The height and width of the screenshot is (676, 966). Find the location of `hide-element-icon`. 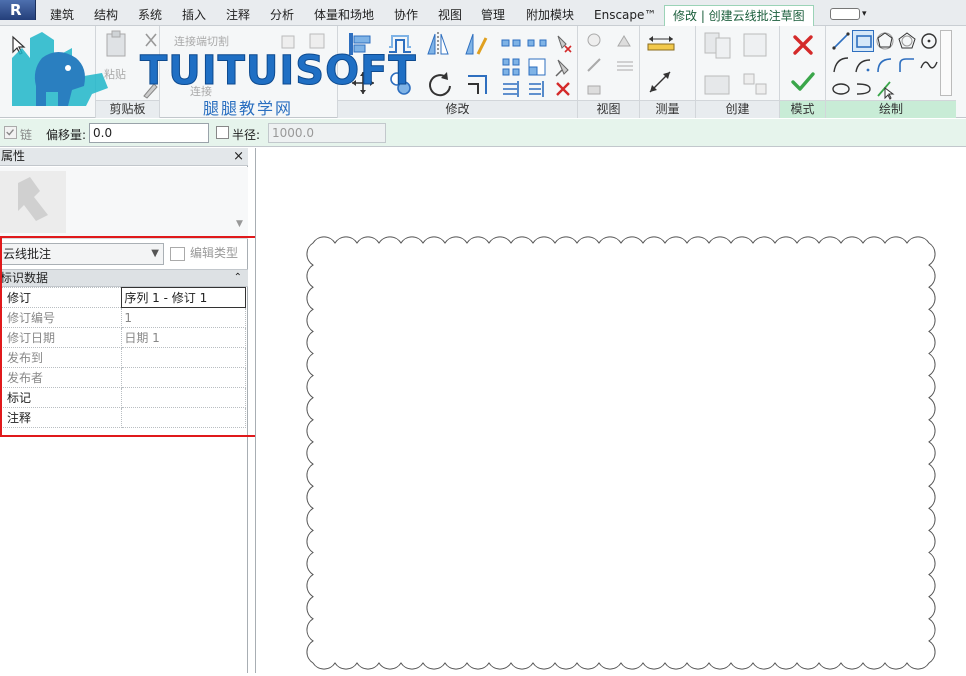

hide-element-icon is located at coordinates (595, 41).